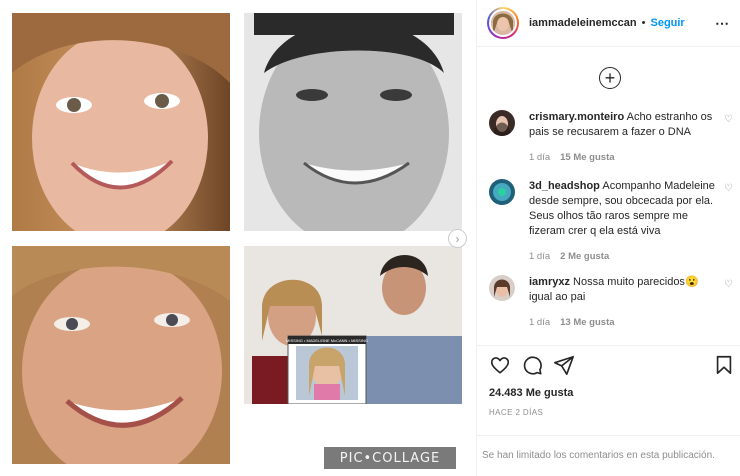 Image resolution: width=740 pixels, height=476 pixels. I want to click on heart-icon, so click(500, 365).